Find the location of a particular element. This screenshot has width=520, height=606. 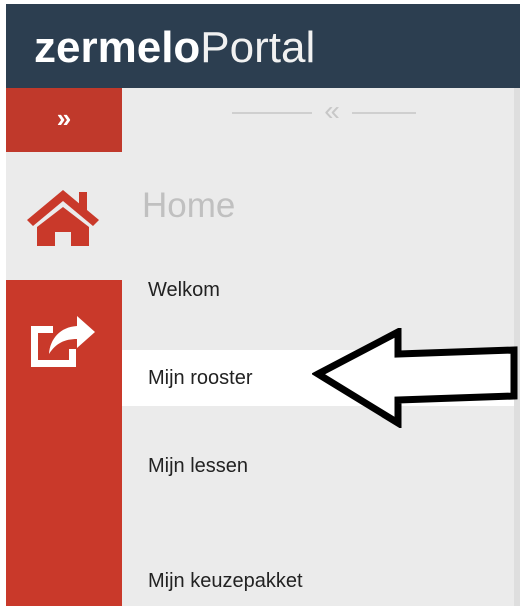

share-icon is located at coordinates (63, 341).